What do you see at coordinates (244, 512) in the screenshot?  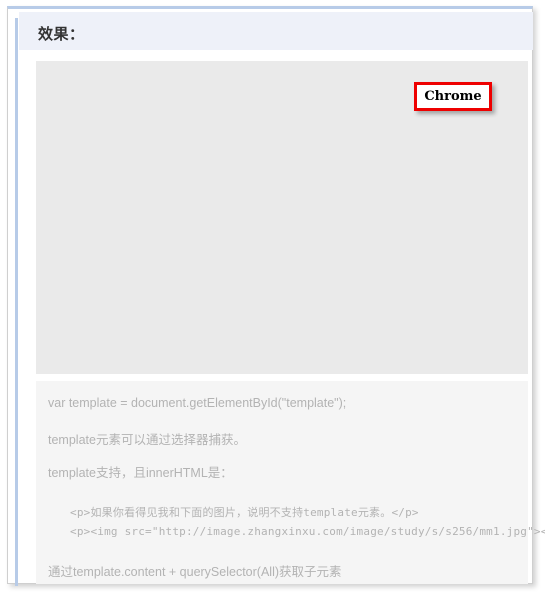 I see `code-line-paragraph: <p>如果你看得见我和下面的图片，说明不支持template元素。</p>` at bounding box center [244, 512].